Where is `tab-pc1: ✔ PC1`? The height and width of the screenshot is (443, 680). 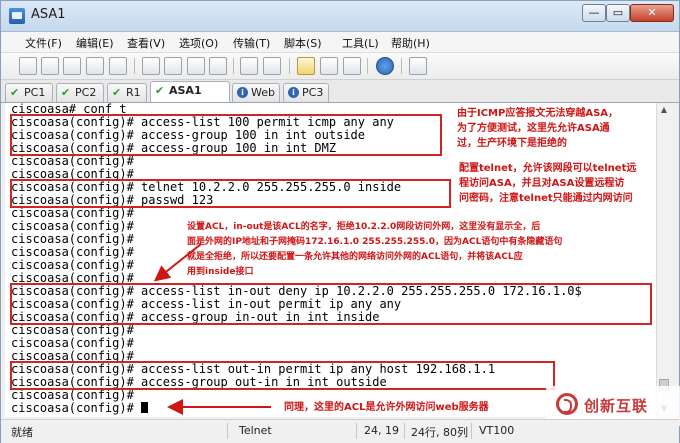
tab-pc1: ✔ PC1 is located at coordinates (29, 92).